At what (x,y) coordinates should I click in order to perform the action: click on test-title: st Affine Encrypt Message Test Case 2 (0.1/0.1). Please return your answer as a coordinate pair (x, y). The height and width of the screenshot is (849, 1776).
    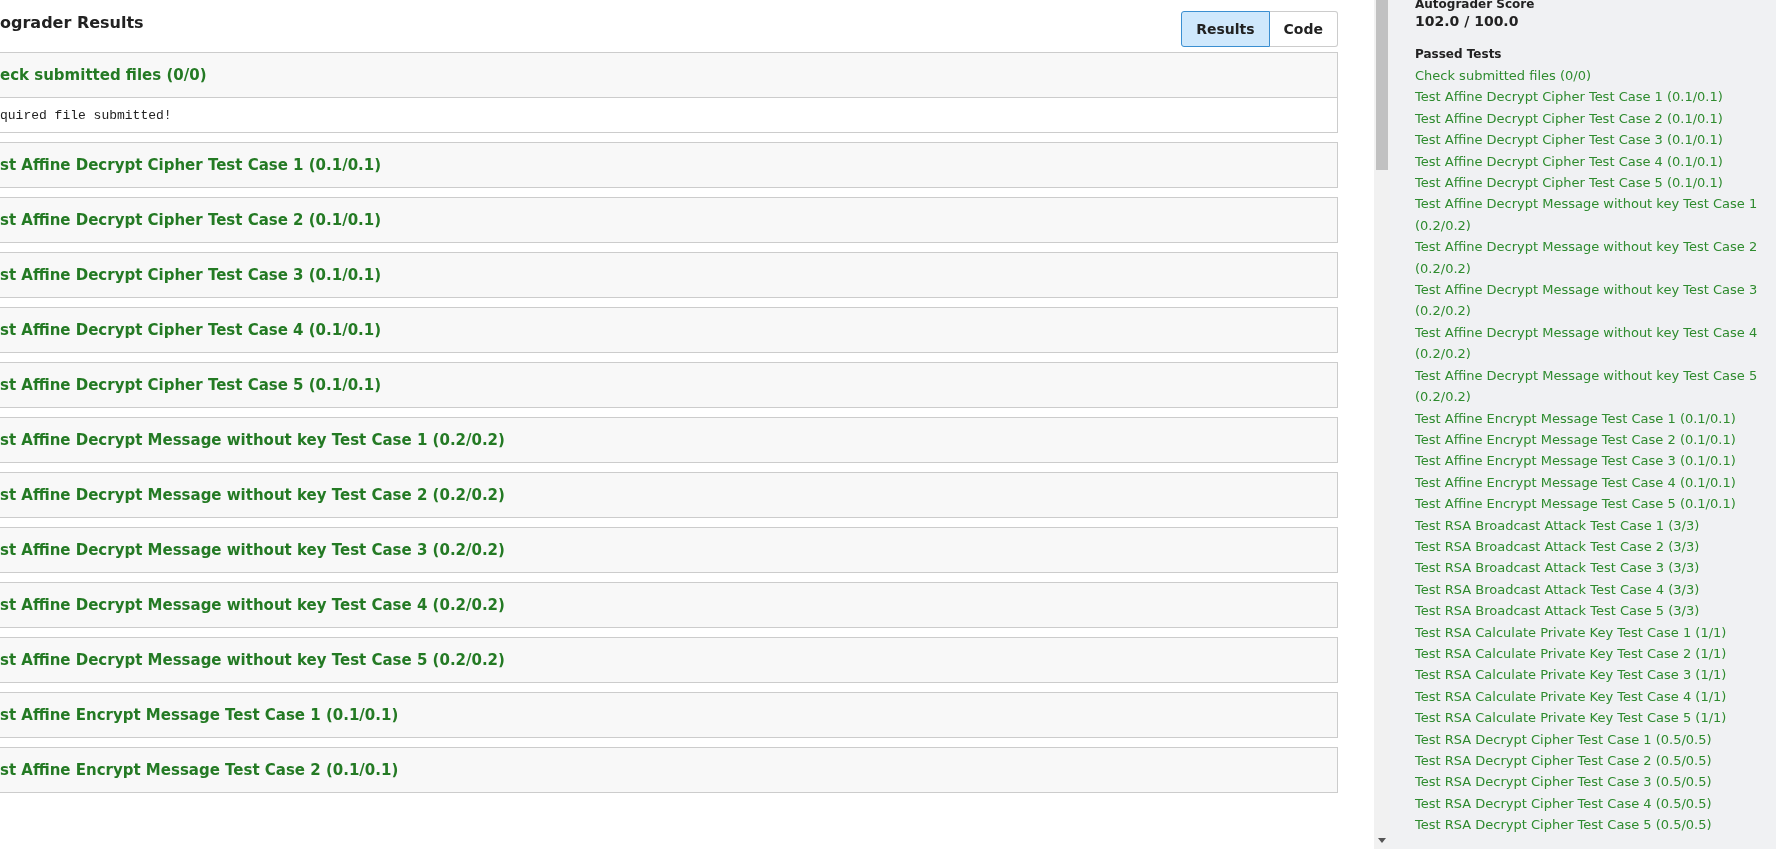
    Looking at the image, I should click on (668, 770).